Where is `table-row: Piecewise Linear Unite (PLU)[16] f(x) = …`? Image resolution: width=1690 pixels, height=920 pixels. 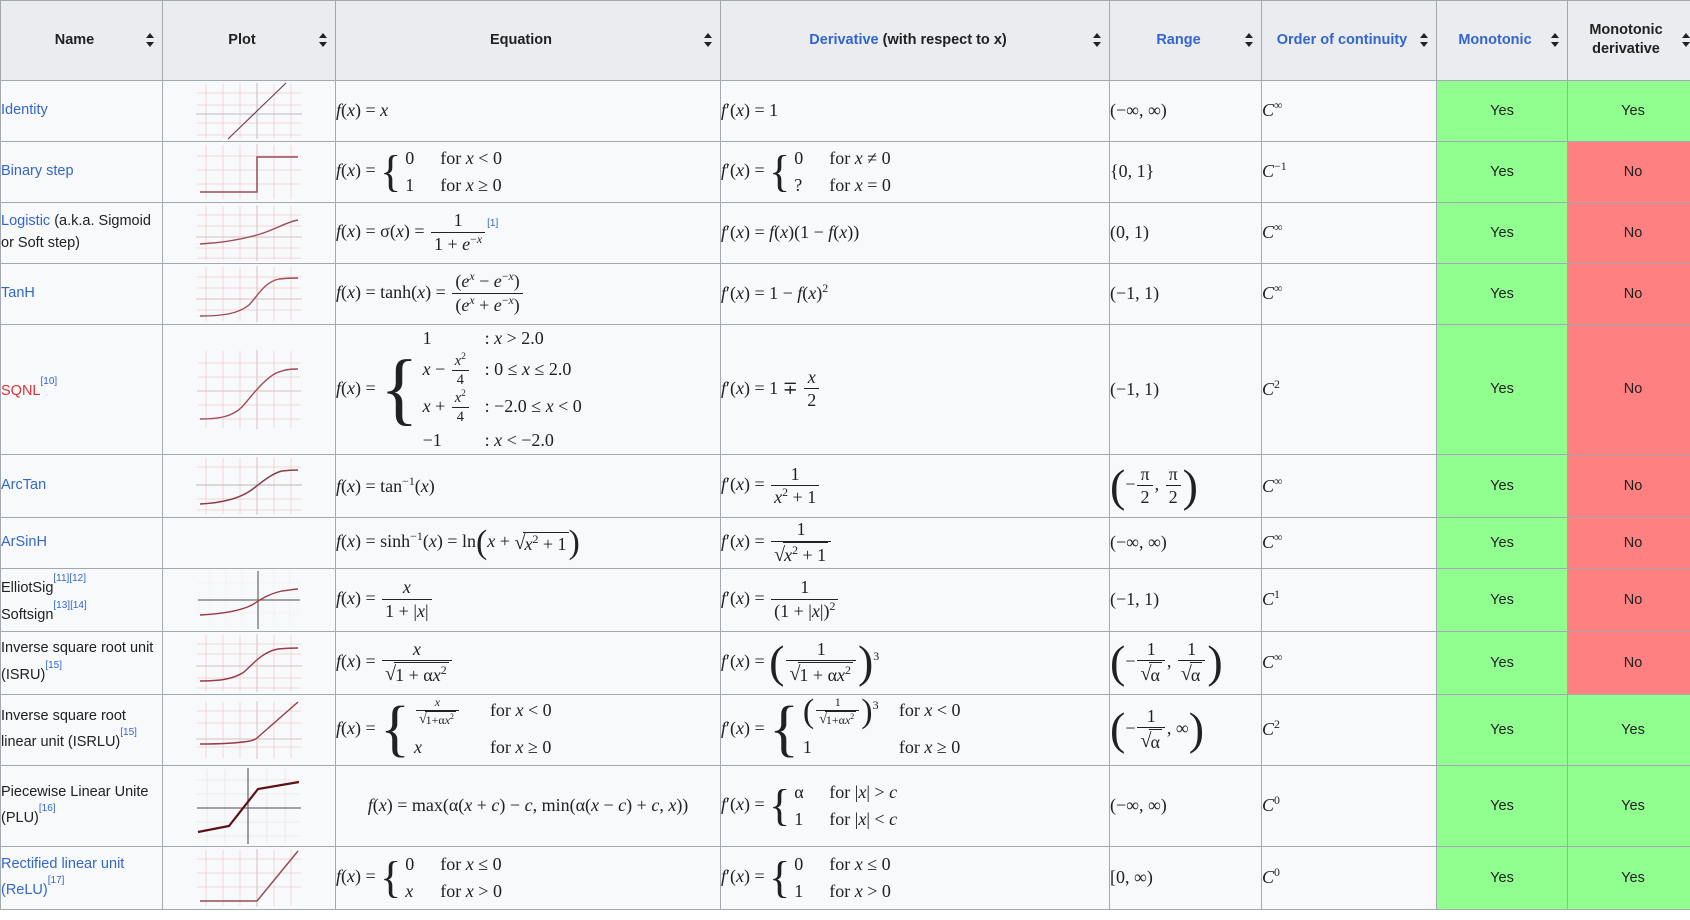 table-row: Piecewise Linear Unite (PLU)[16] f(x) = … is located at coordinates (845, 805).